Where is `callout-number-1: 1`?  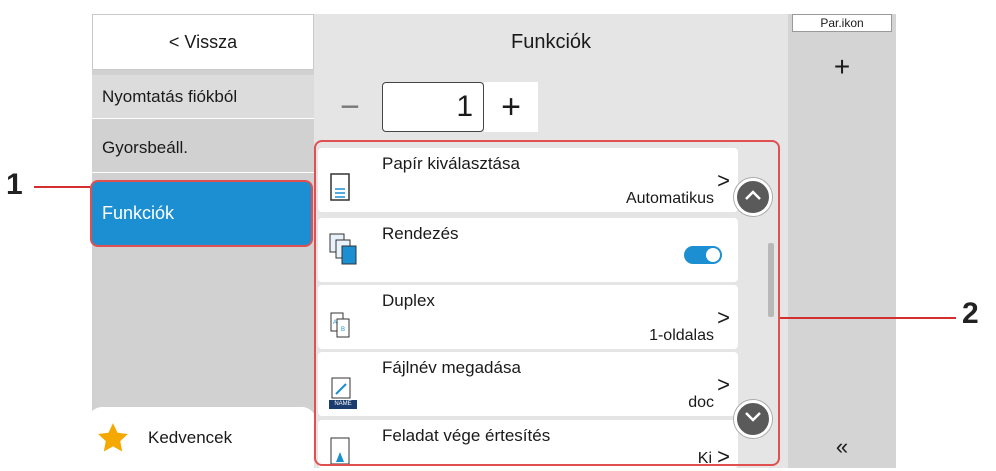 callout-number-1: 1 is located at coordinates (14, 184).